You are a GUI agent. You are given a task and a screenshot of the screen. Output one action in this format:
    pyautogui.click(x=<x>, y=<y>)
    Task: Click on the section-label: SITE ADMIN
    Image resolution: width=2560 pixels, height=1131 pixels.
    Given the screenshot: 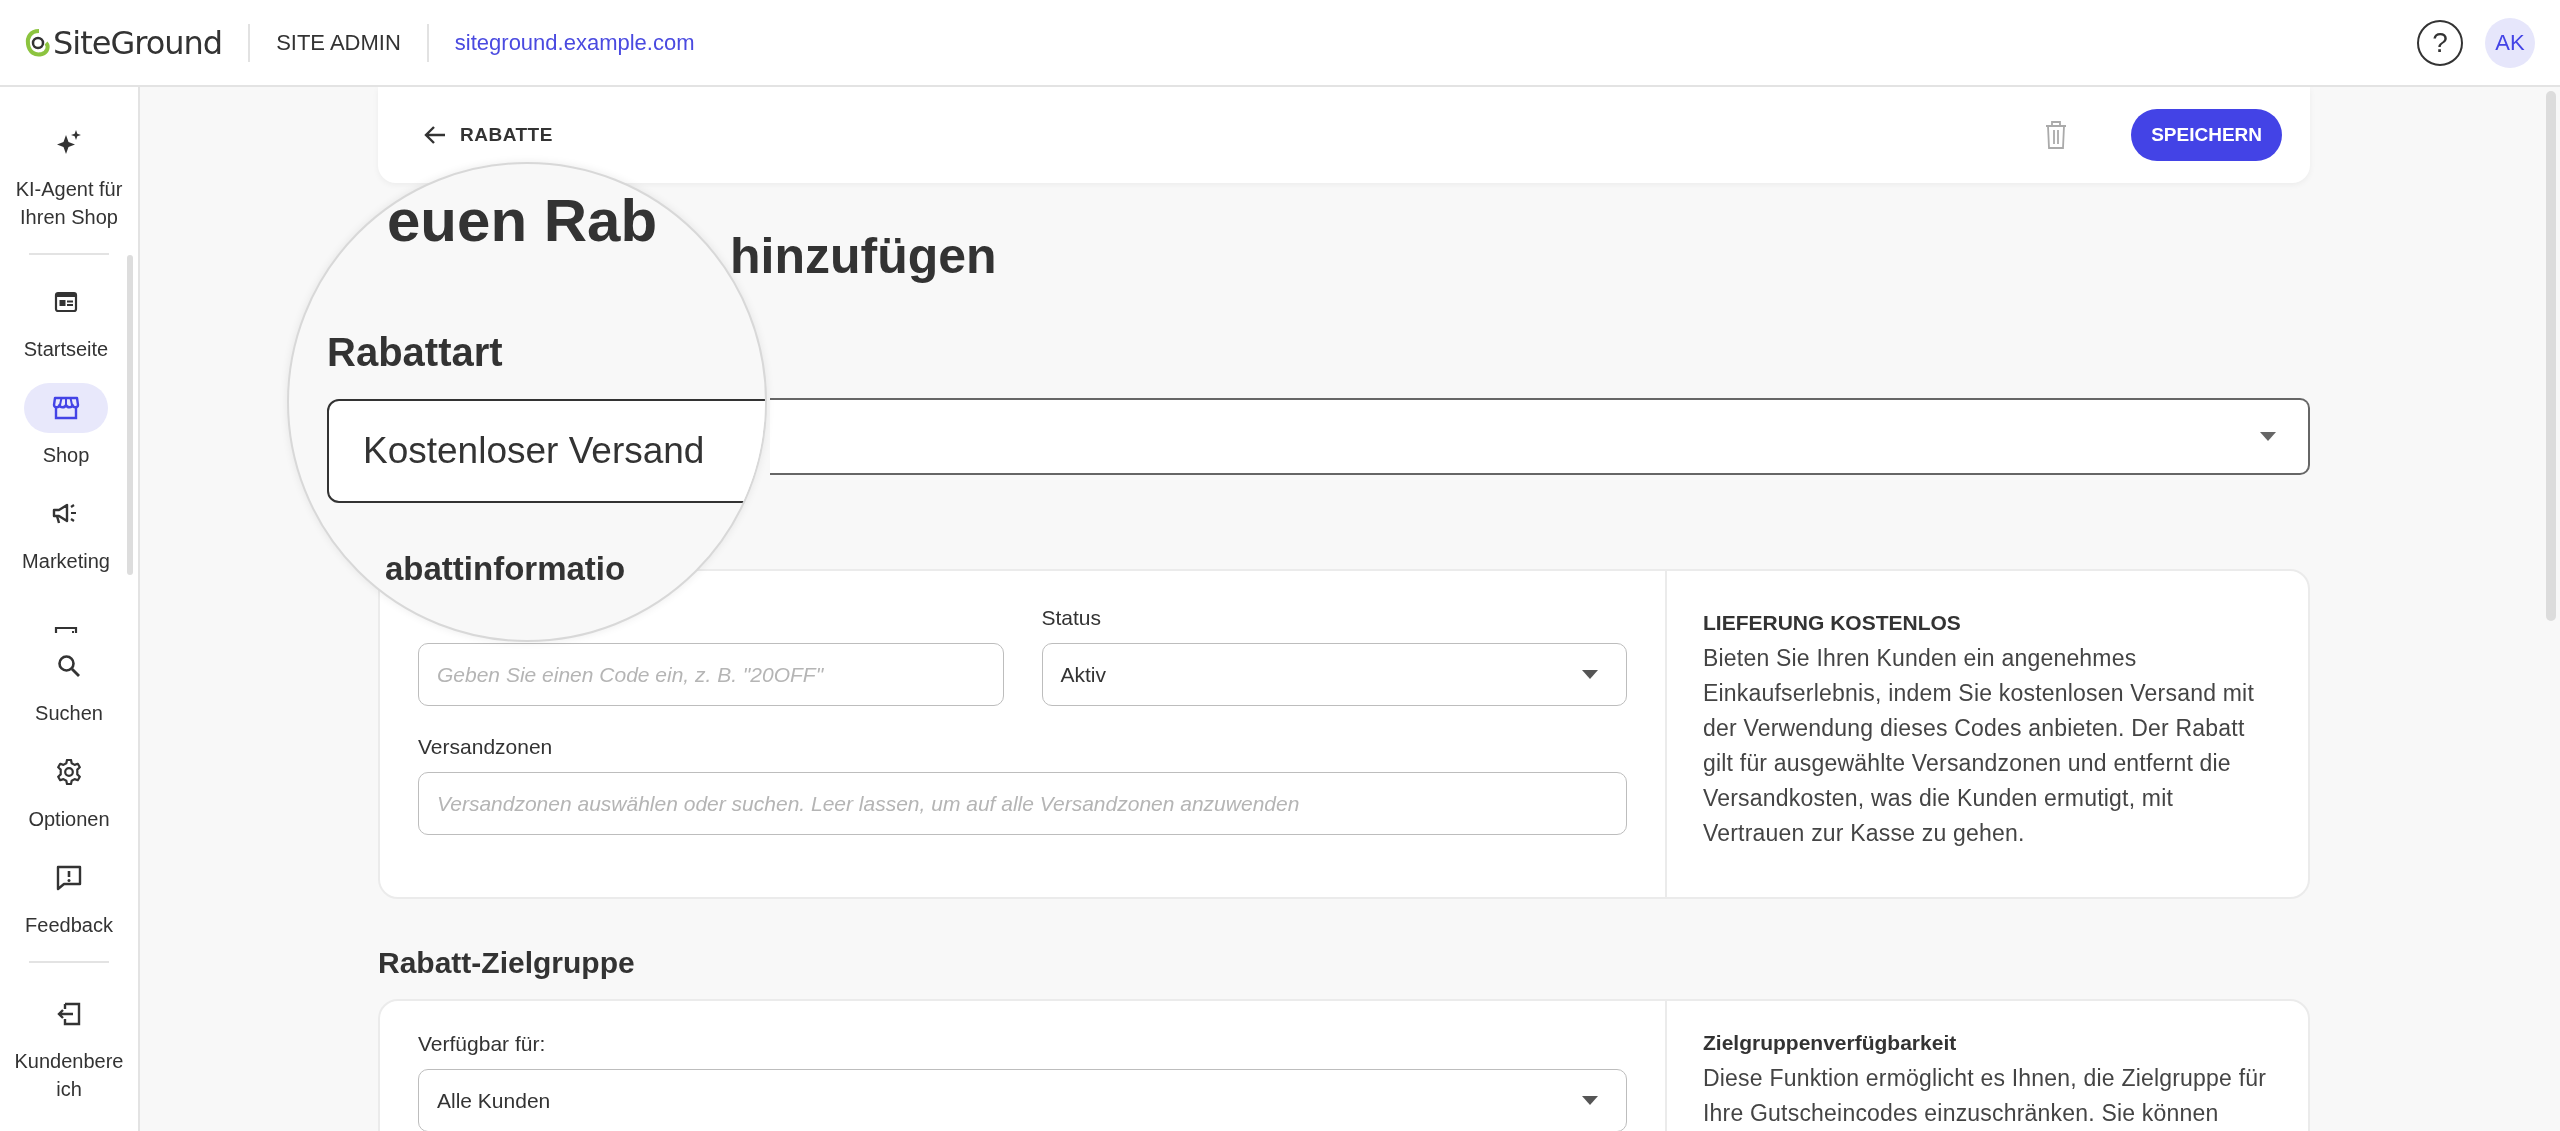 What is the action you would take?
    pyautogui.click(x=338, y=42)
    